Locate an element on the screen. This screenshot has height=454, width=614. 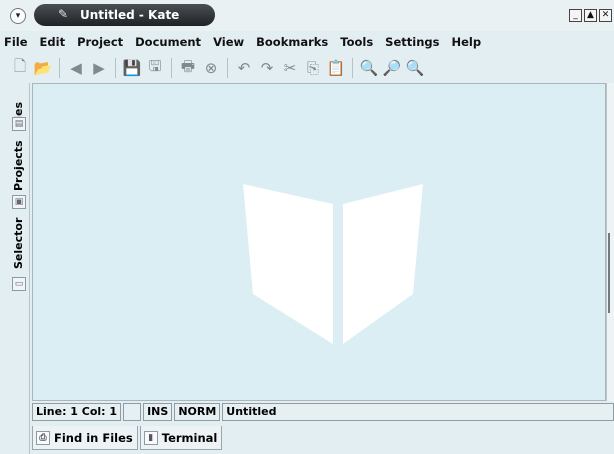
sidetab-projects: Projects is located at coordinates (19, 168).